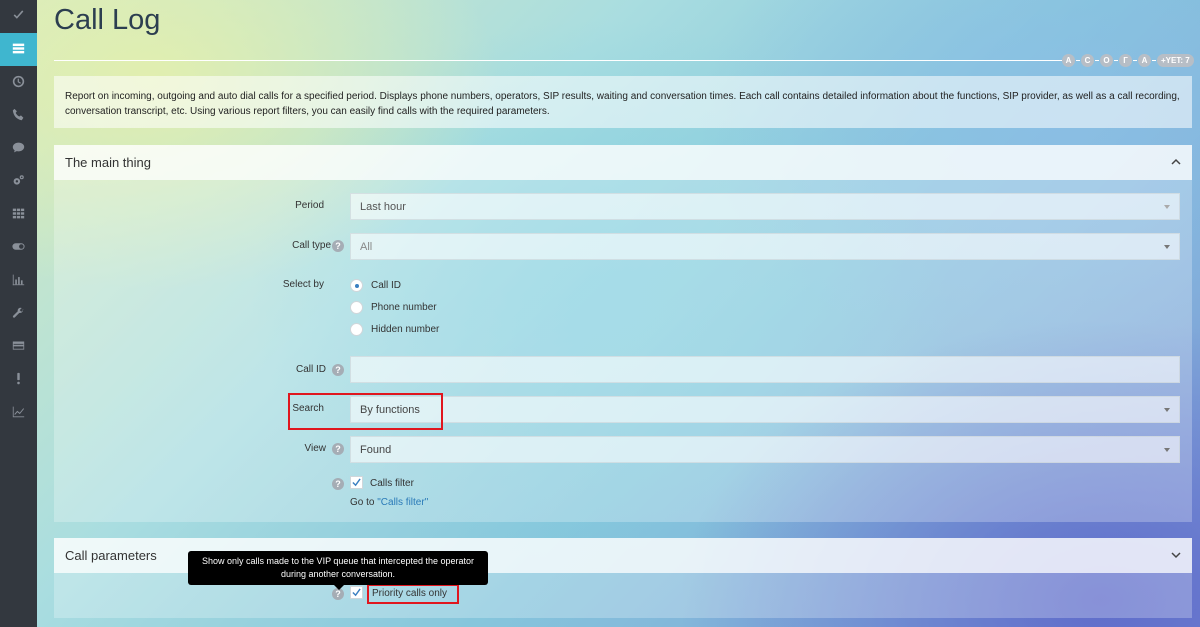  I want to click on toggle-icon, so click(18, 248).